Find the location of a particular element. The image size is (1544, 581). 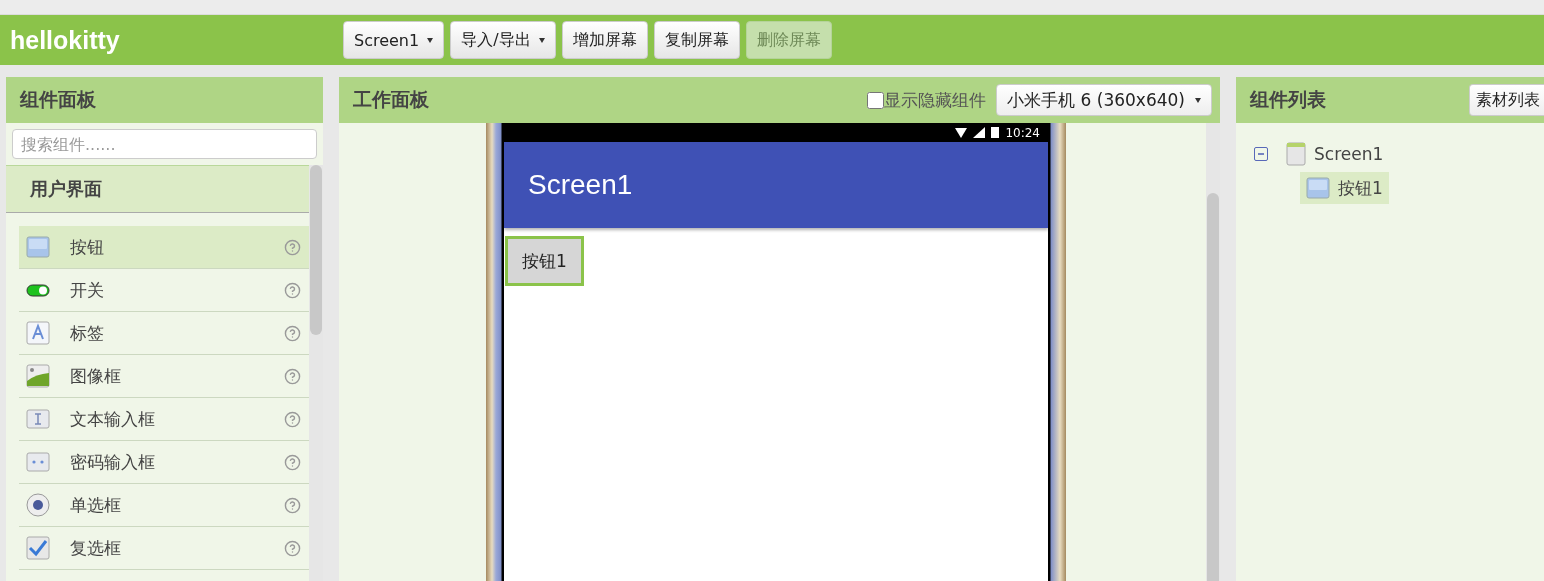

palette-item: 标签 is located at coordinates (164, 333).